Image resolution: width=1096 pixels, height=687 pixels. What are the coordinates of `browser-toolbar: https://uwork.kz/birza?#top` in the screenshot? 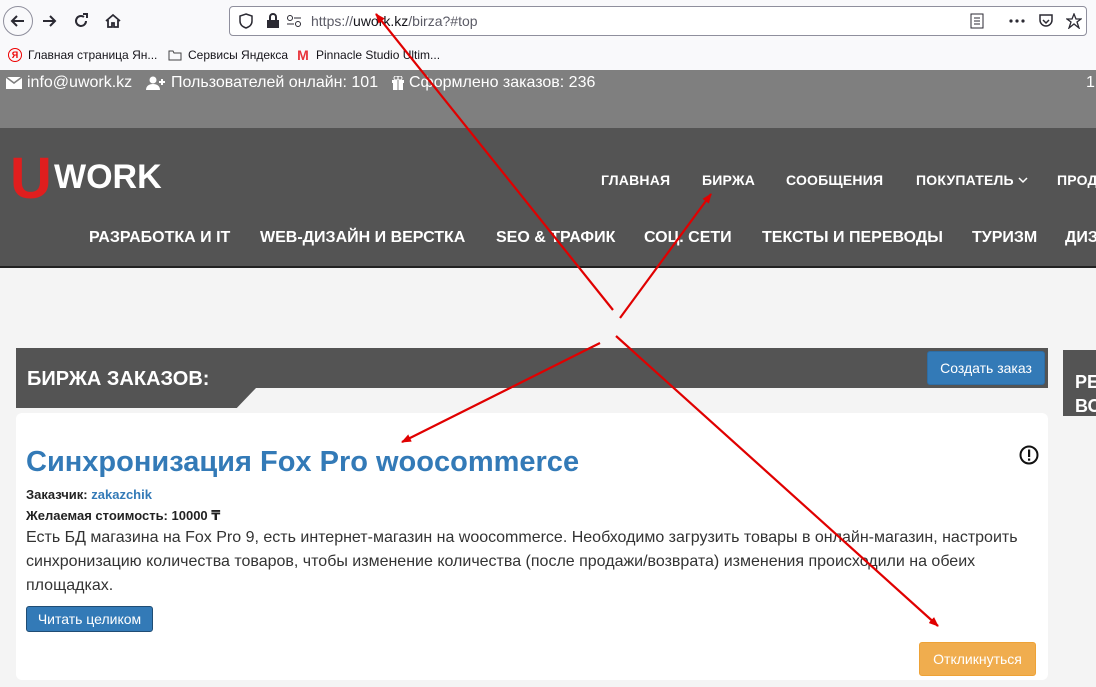 It's located at (548, 22).